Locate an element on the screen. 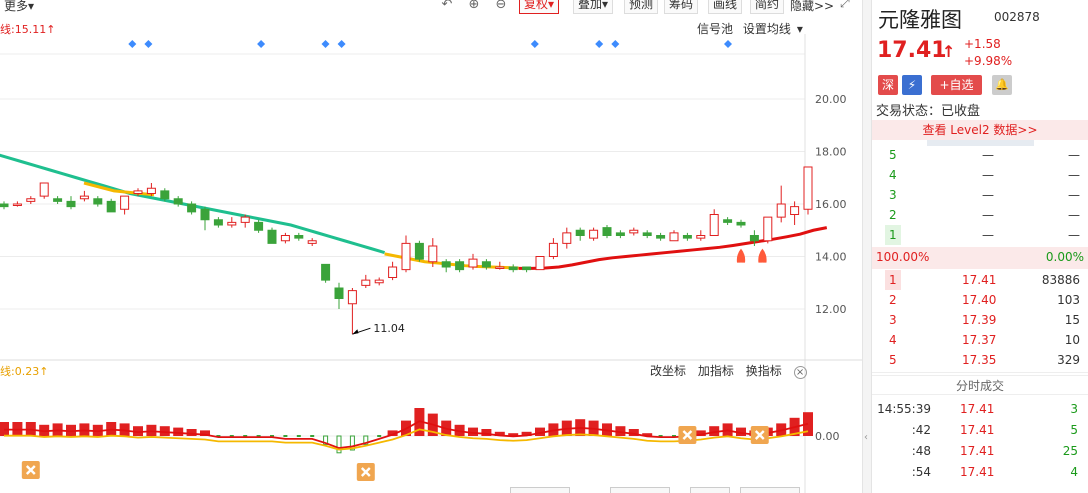 The image size is (1088, 493). collapse-icon: ‹ is located at coordinates (866, 437).